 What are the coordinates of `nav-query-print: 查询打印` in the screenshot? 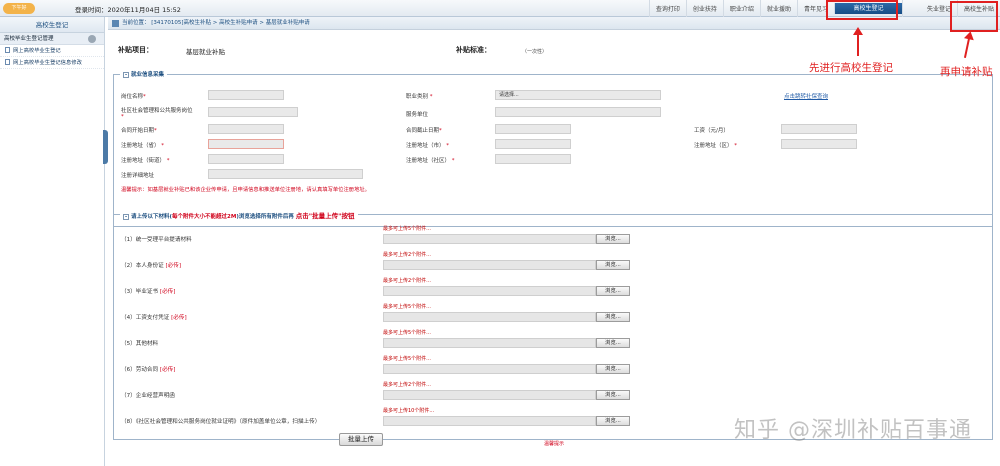 It's located at (667, 8).